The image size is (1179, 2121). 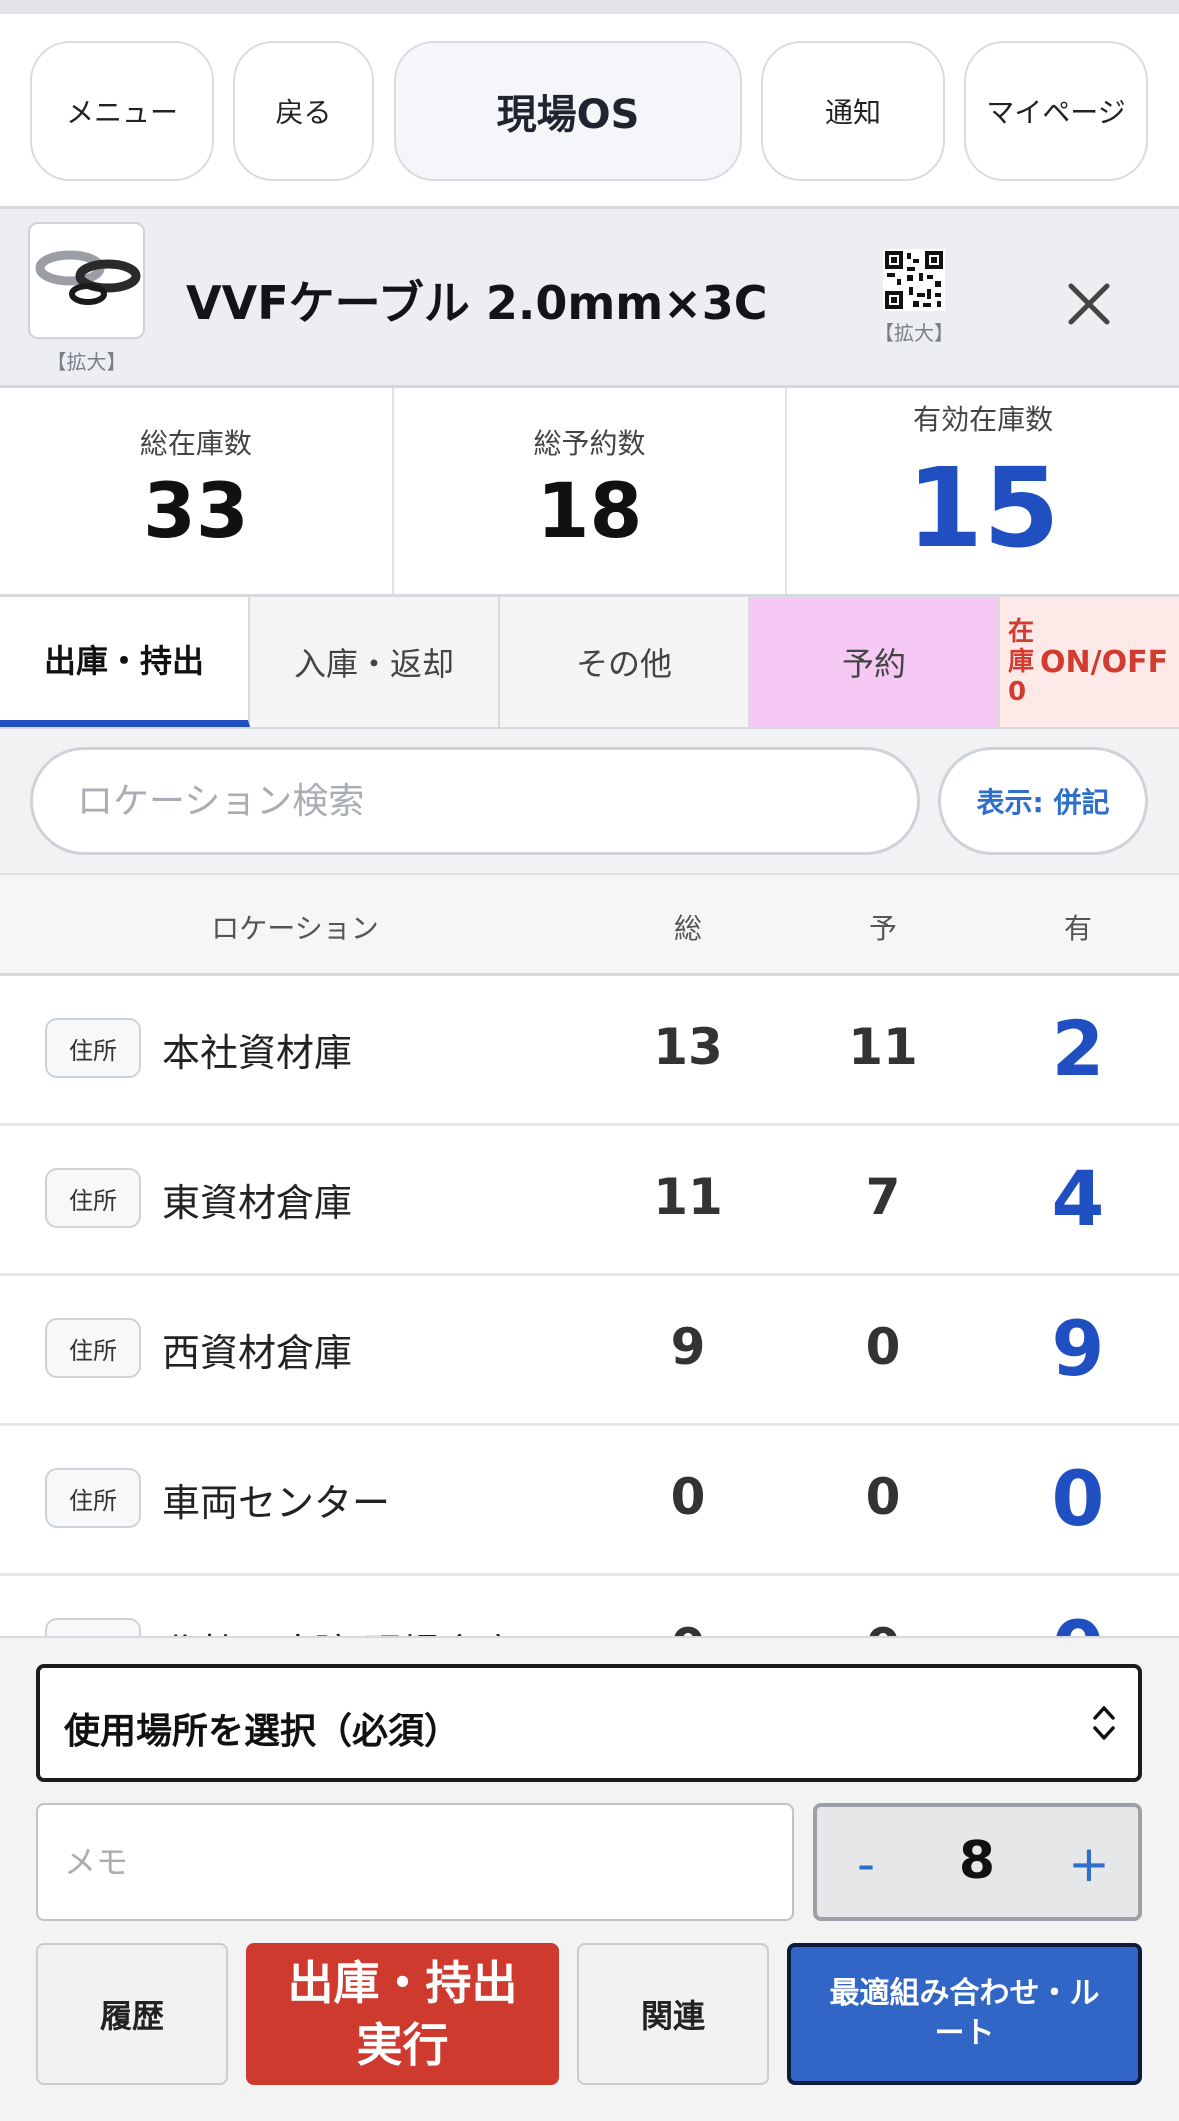 What do you see at coordinates (1104, 662) in the screenshot?
I see `toggle-onoff-label: ON/OFF` at bounding box center [1104, 662].